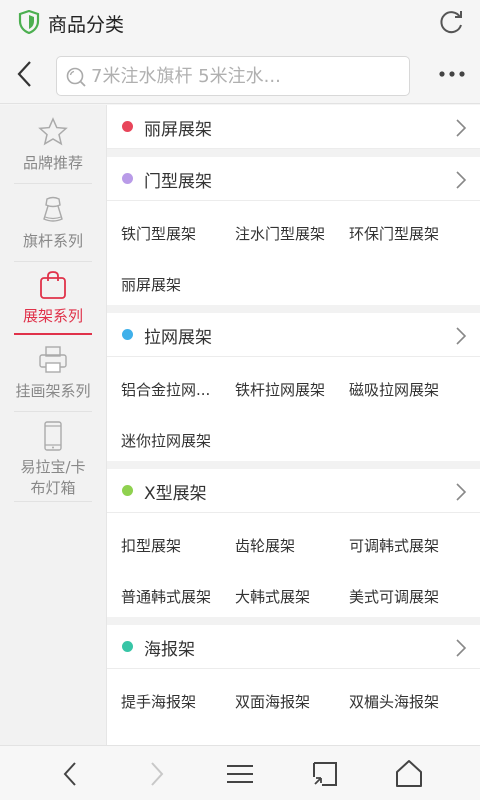 The width and height of the screenshot is (480, 800). I want to click on phone-icon, so click(53, 436).